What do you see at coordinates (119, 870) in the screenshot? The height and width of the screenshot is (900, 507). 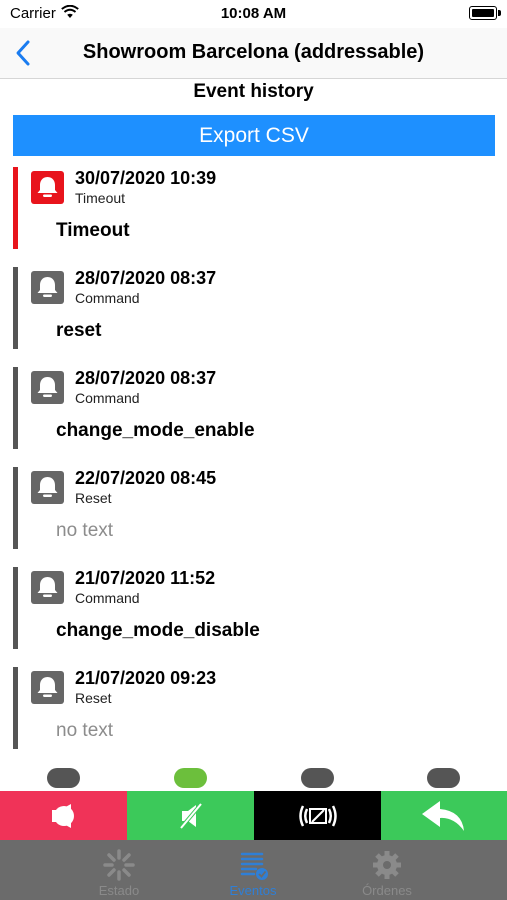 I see `tab-estado: Estado` at bounding box center [119, 870].